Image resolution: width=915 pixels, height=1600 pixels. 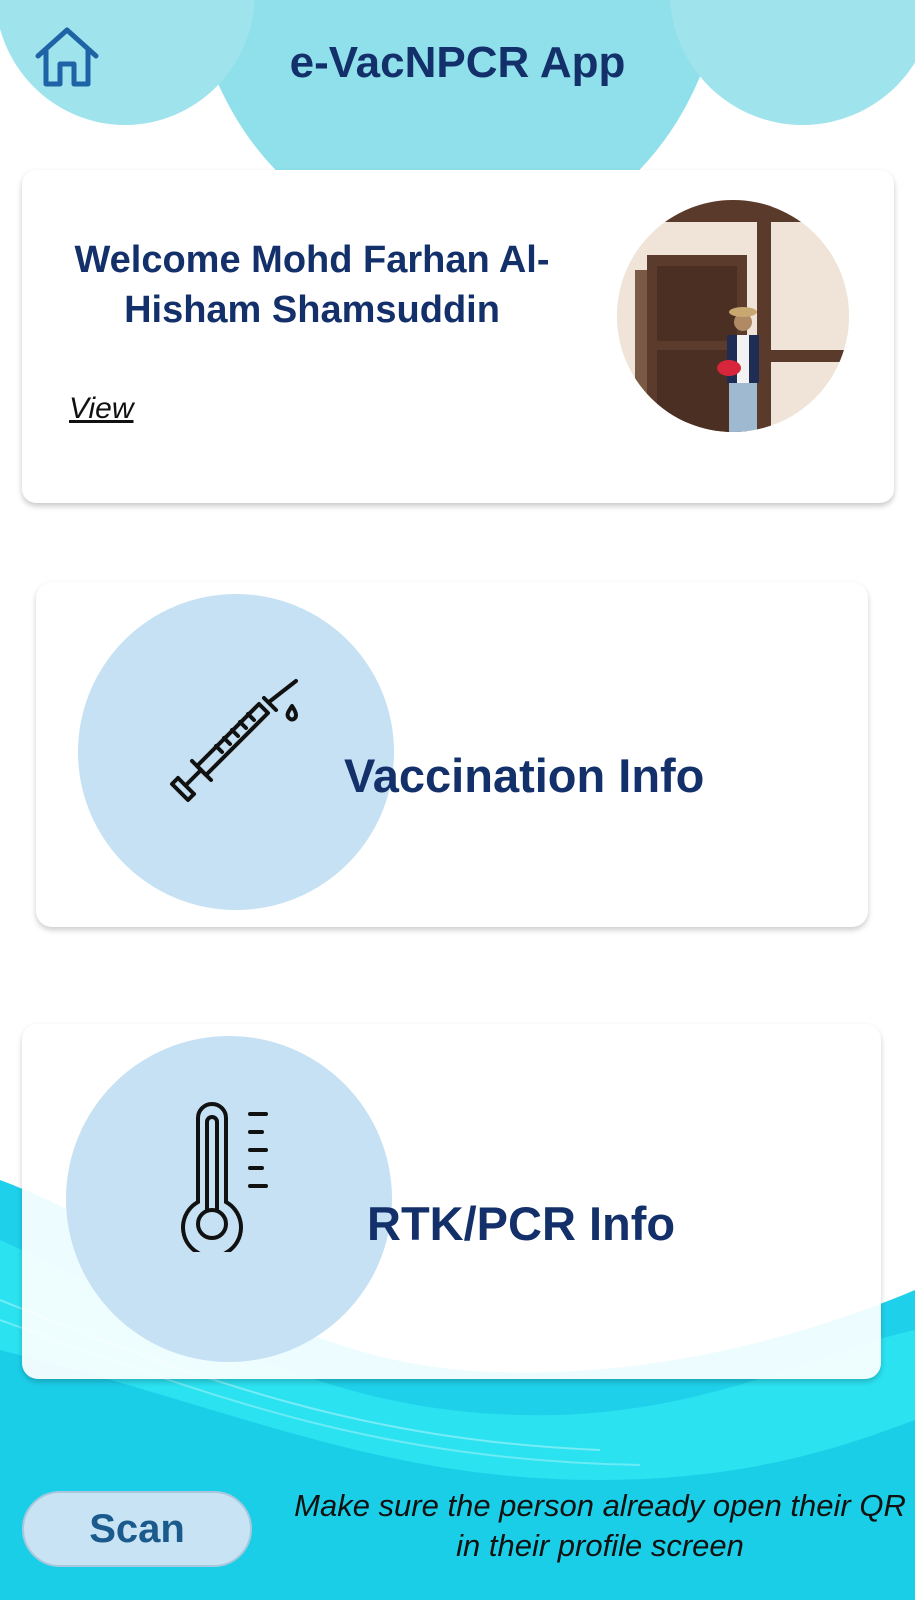 What do you see at coordinates (312, 285) in the screenshot?
I see `welcome-greeting: Welcome Mohd Farhan Al-Hisham Shamsuddin` at bounding box center [312, 285].